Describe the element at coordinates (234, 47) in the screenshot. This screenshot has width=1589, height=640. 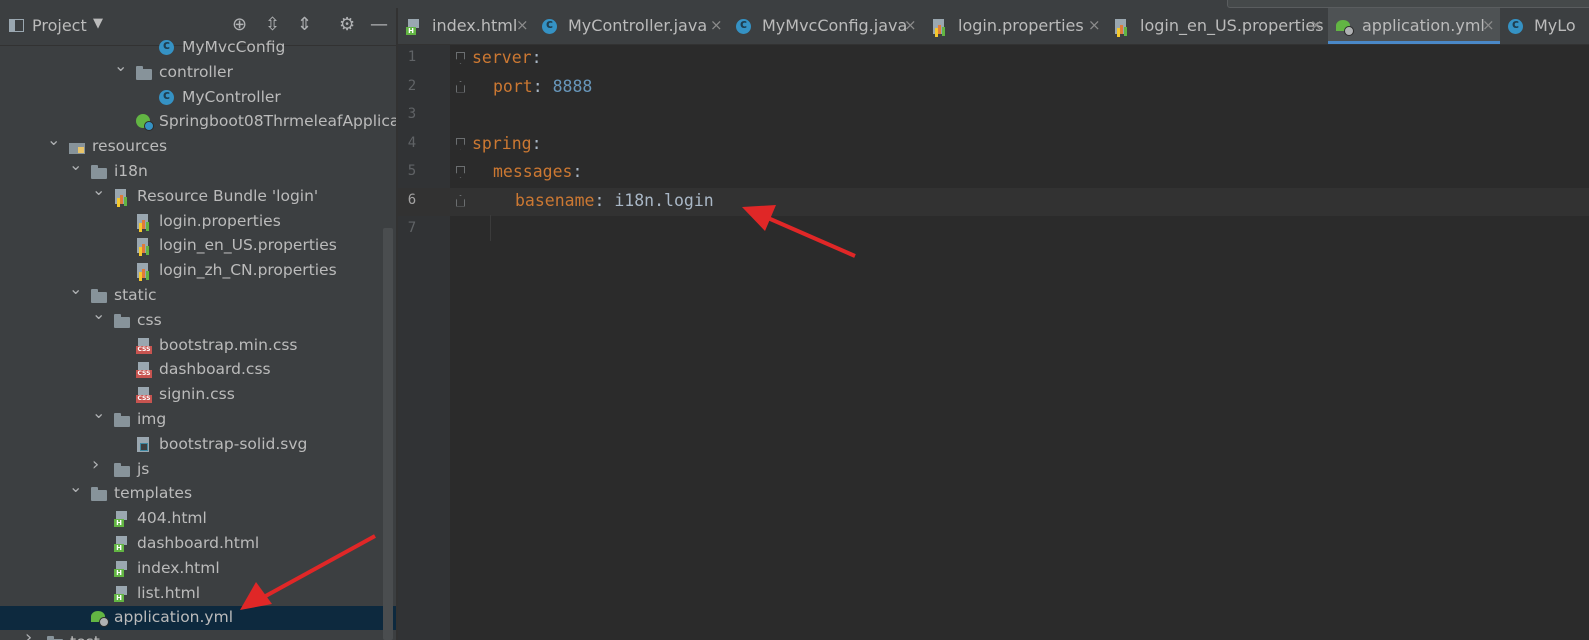
I see `tree-item-label: MyMvcConfig` at that location.